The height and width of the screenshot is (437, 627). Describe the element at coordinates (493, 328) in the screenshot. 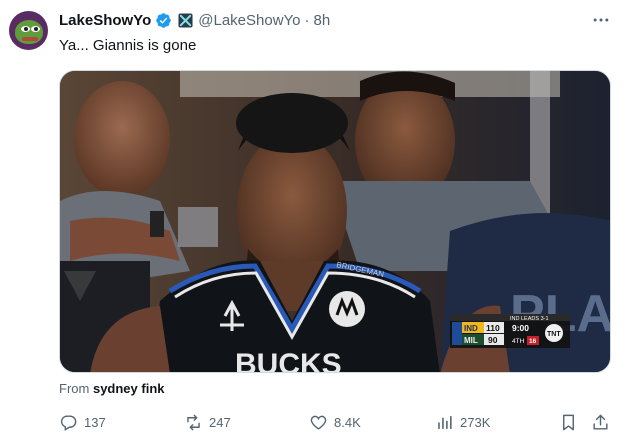

I see `team1-score: 110` at that location.